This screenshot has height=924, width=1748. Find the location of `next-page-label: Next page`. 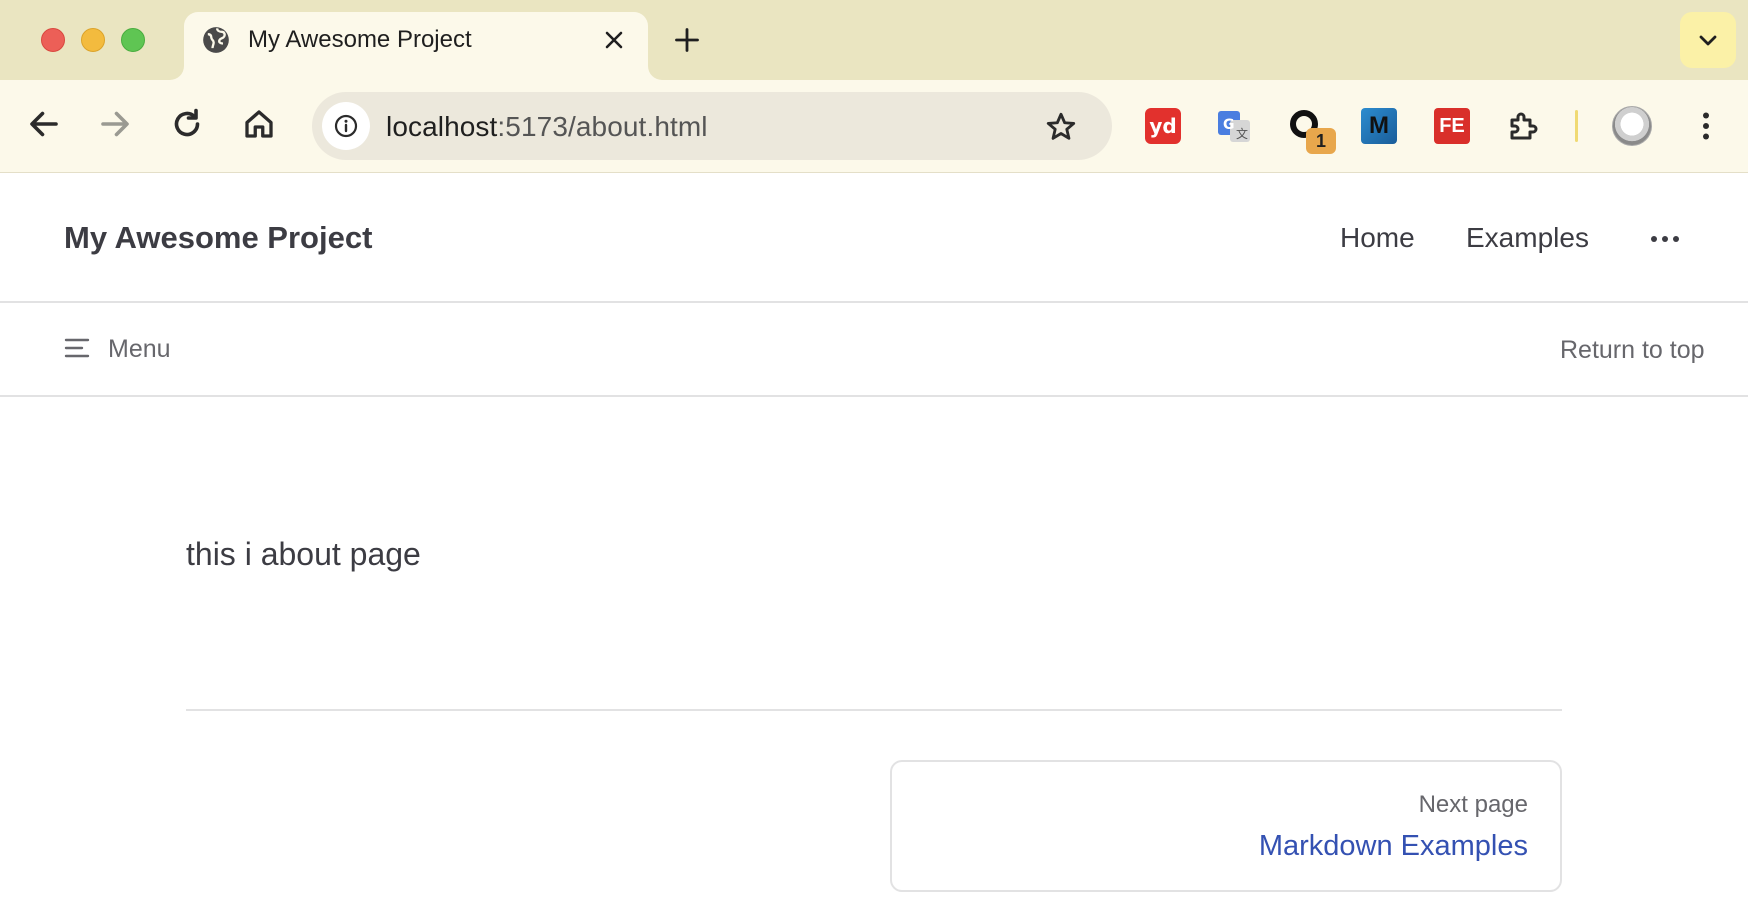

next-page-label: Next page is located at coordinates (1473, 804).